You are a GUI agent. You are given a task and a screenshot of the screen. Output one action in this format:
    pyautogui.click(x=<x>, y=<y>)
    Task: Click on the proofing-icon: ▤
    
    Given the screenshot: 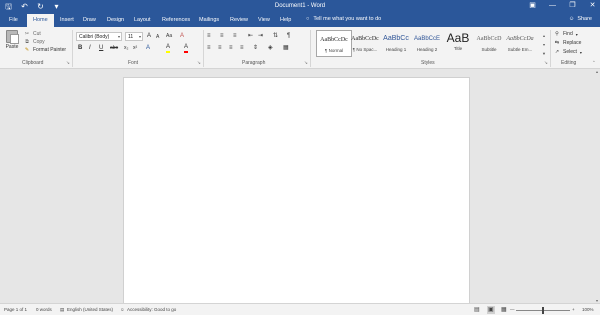 What is the action you would take?
    pyautogui.click(x=62, y=310)
    